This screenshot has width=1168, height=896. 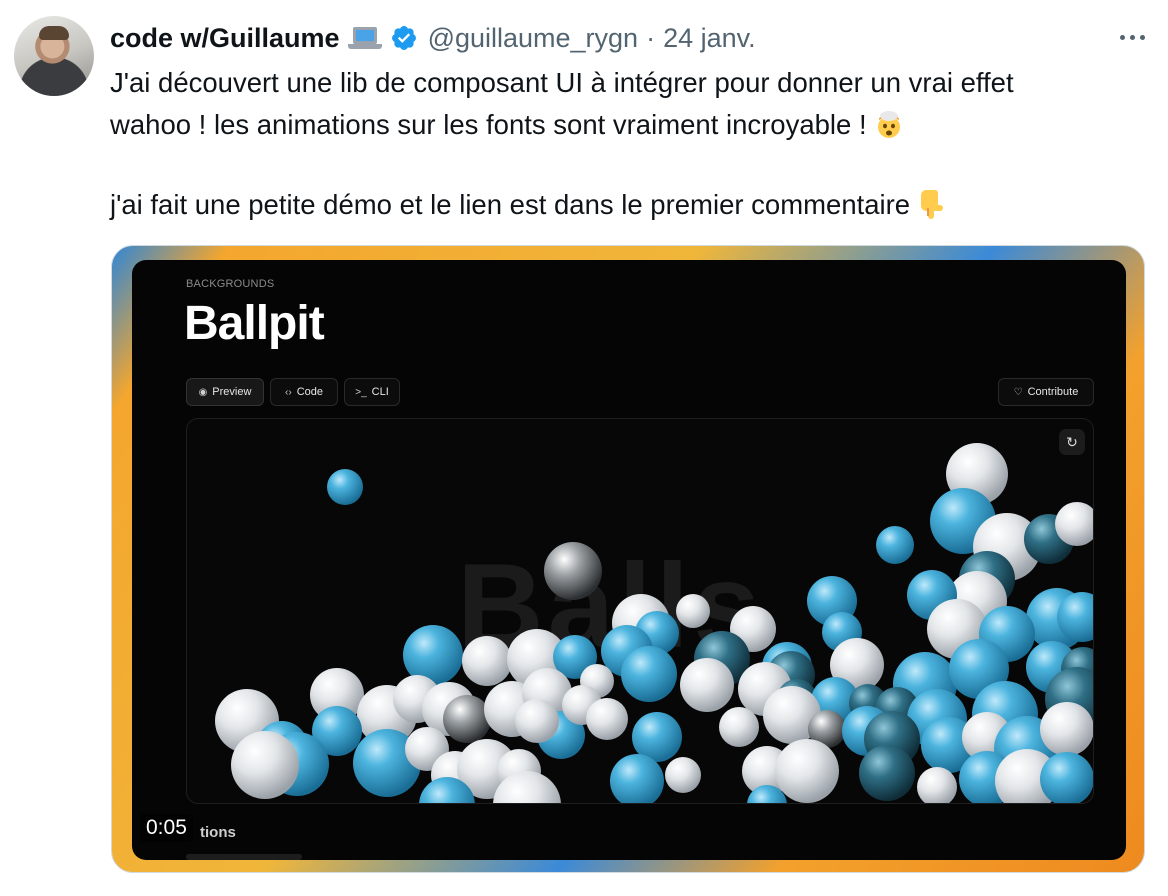 What do you see at coordinates (225, 38) in the screenshot?
I see `author-name: code w/Guillaume` at bounding box center [225, 38].